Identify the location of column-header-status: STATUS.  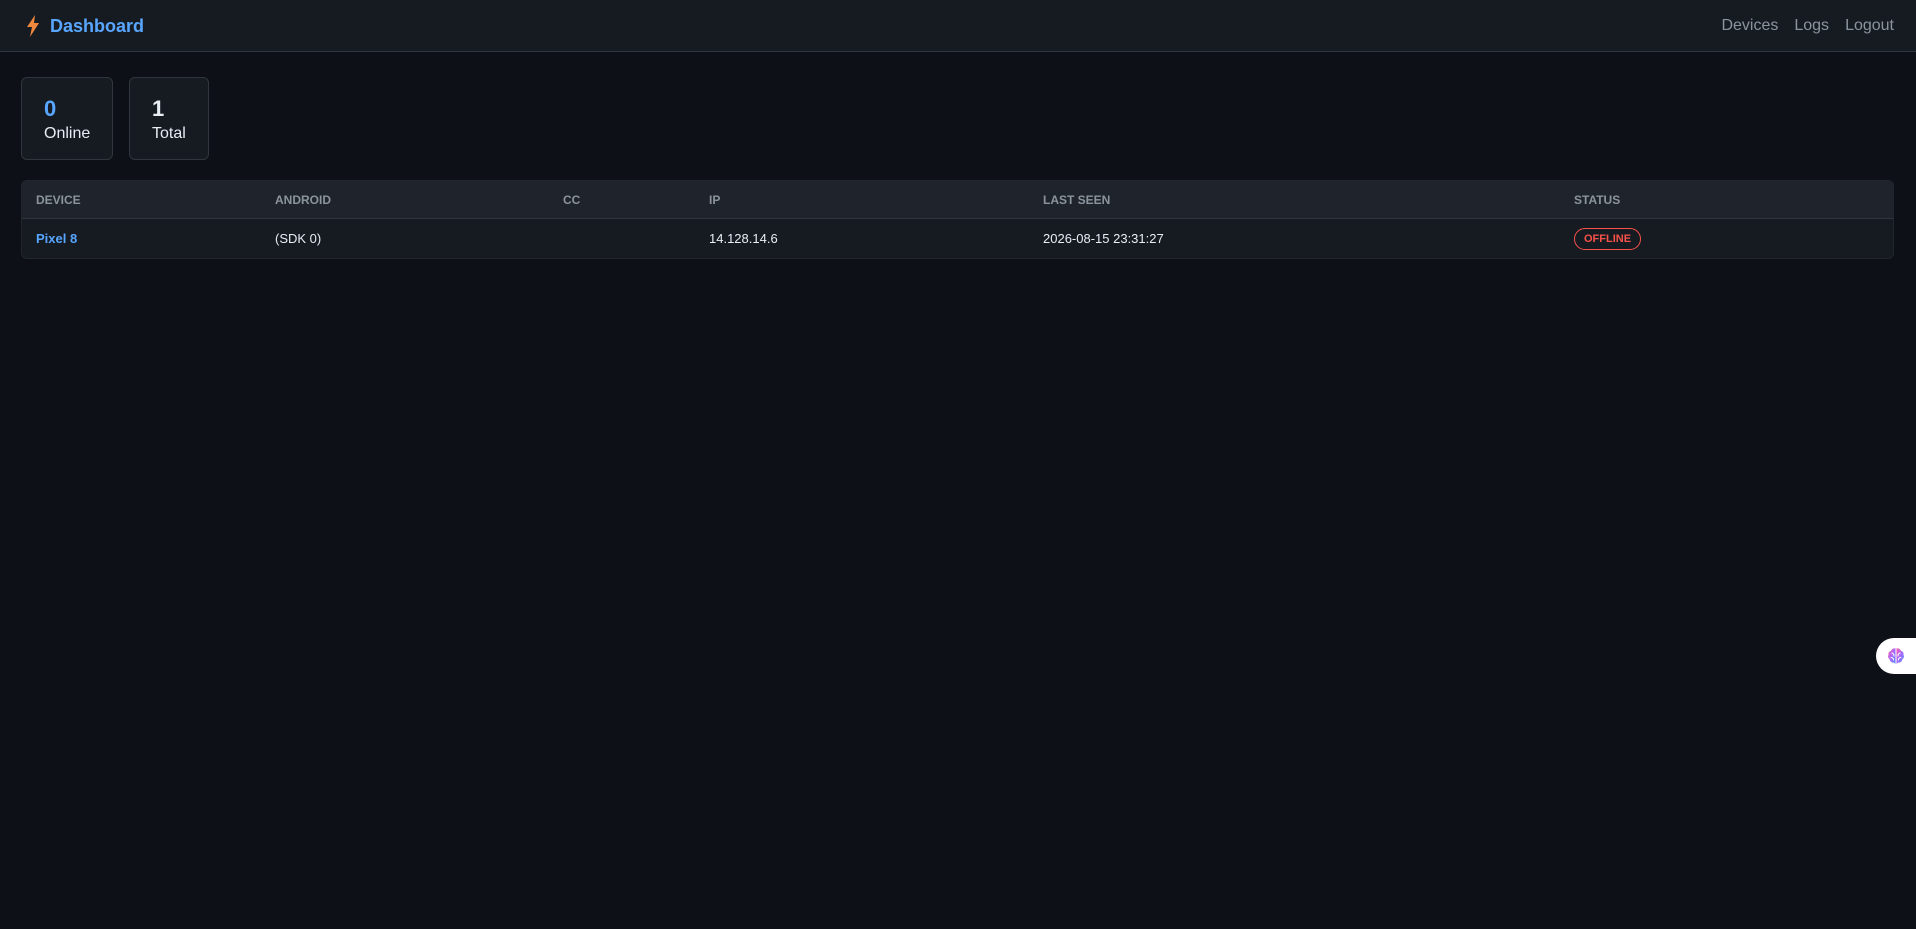
(1726, 200).